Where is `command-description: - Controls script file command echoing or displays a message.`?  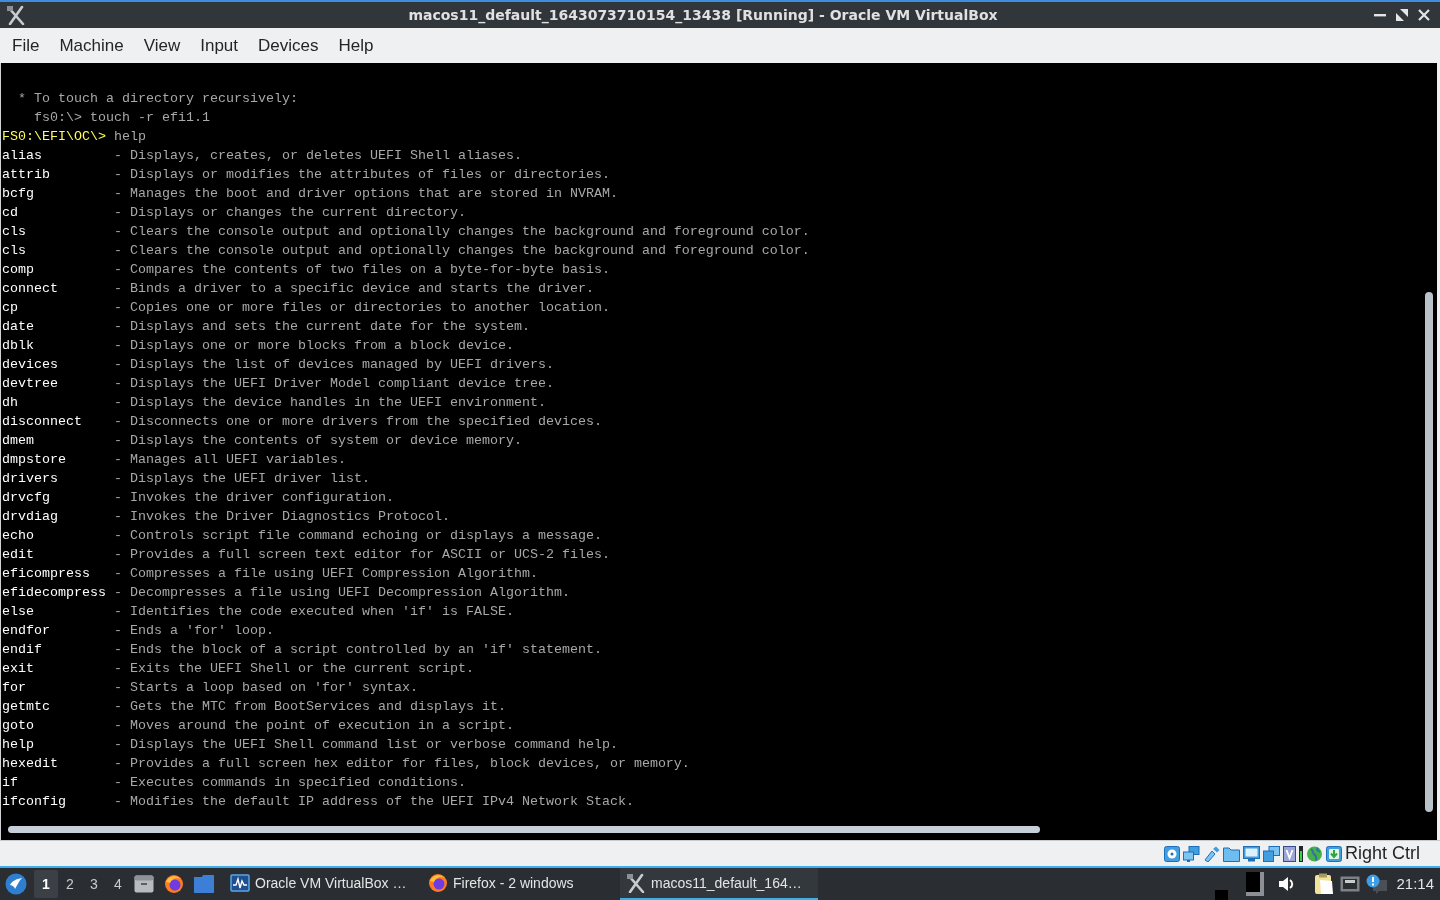 command-description: - Controls script file command echoing or displays a message. is located at coordinates (358, 536).